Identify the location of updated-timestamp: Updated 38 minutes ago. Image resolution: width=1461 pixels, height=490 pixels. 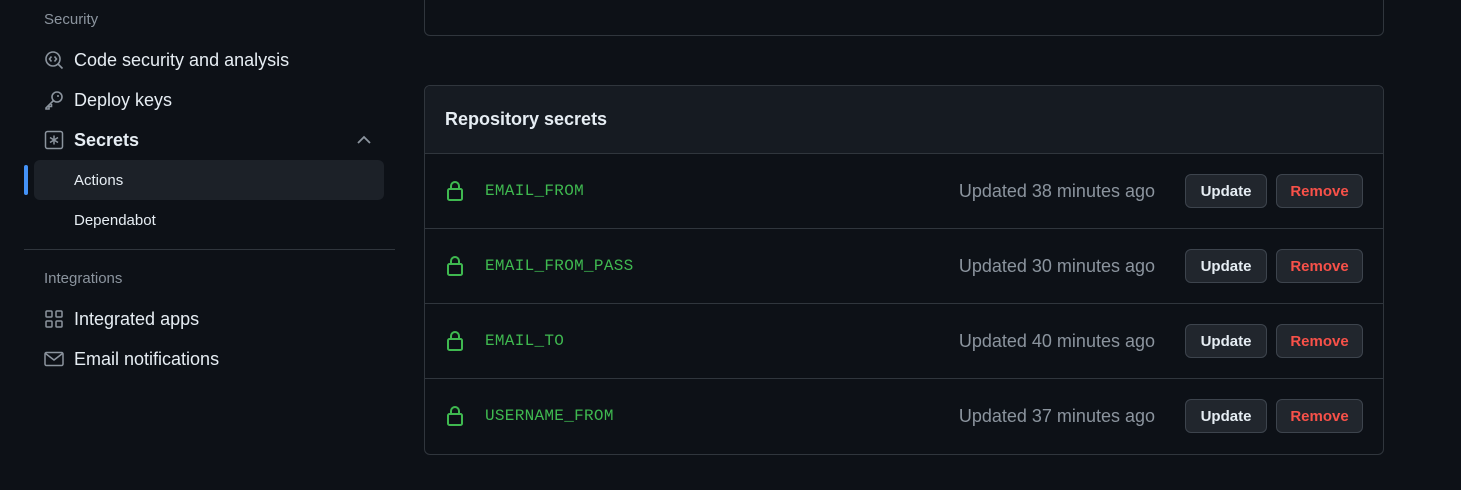
(1056, 190).